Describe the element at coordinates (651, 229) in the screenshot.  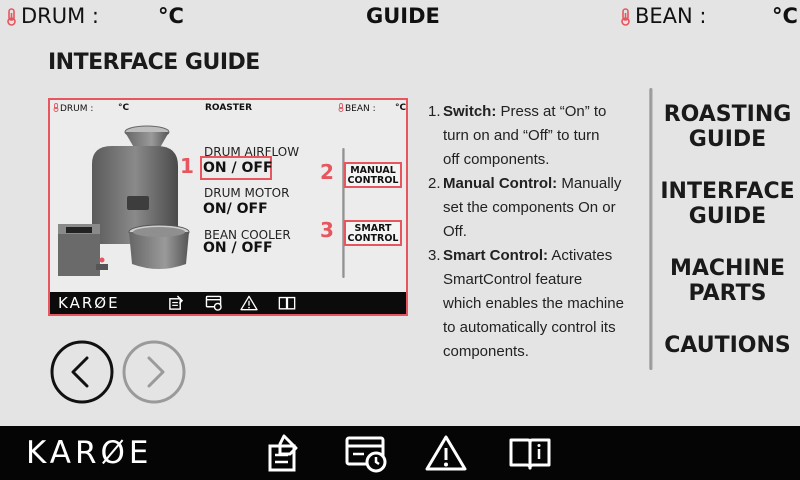
I see `nav-divider` at that location.